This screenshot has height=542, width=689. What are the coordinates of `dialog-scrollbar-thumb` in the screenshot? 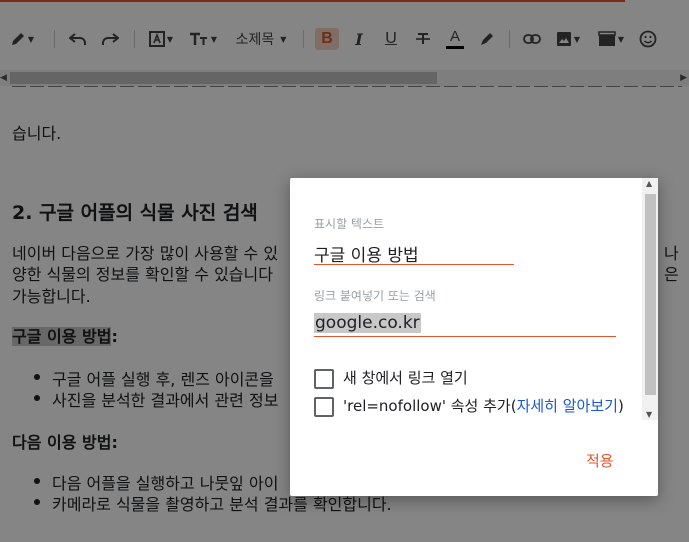 It's located at (650, 294).